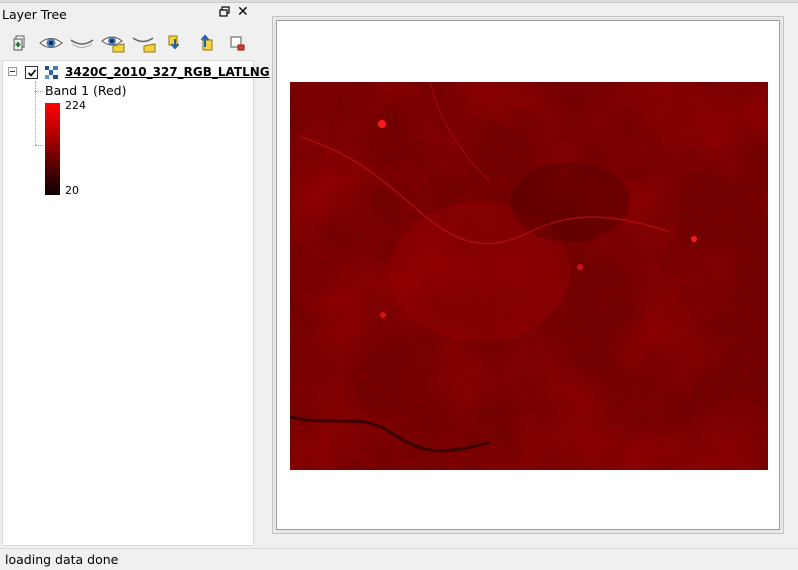 The image size is (798, 570). I want to click on move-layer-up-button, so click(205, 43).